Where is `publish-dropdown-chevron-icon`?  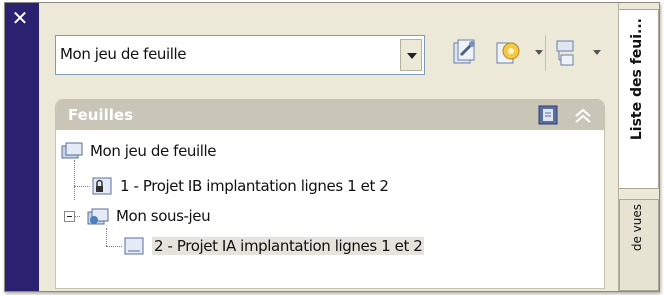
publish-dropdown-chevron-icon is located at coordinates (539, 52).